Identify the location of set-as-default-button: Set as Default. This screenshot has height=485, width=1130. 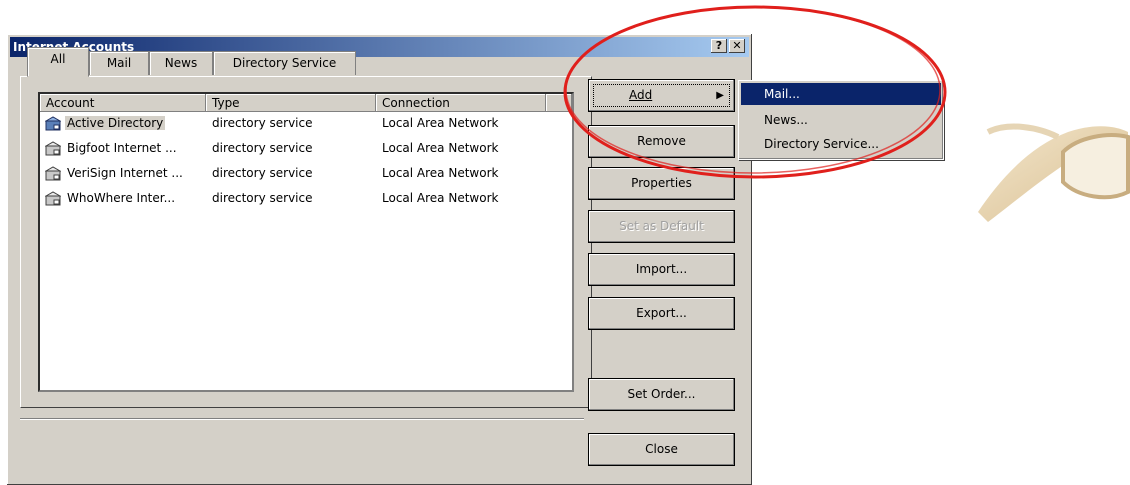
(661, 226).